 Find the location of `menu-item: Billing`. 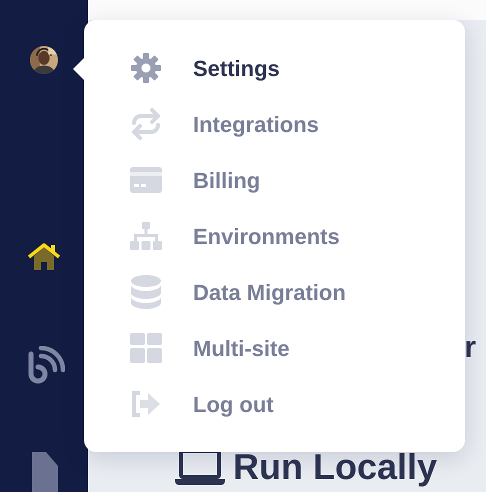

menu-item: Billing is located at coordinates (274, 180).